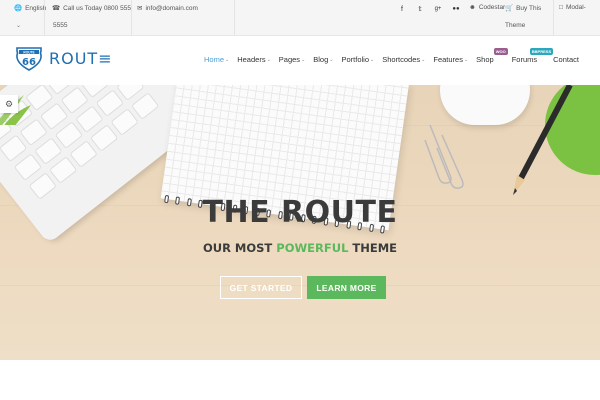 This screenshot has height=400, width=600. Describe the element at coordinates (575, 7) in the screenshot. I see `modal-label: Modal-` at that location.